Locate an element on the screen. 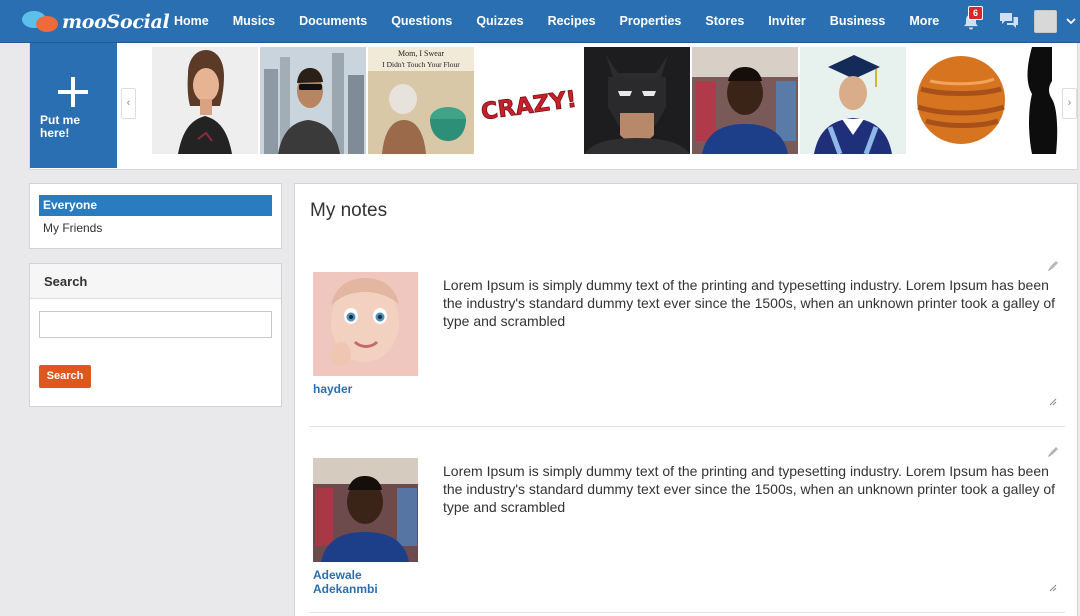 This screenshot has width=1080, height=616. notification-count-badge: 6 is located at coordinates (975, 13).